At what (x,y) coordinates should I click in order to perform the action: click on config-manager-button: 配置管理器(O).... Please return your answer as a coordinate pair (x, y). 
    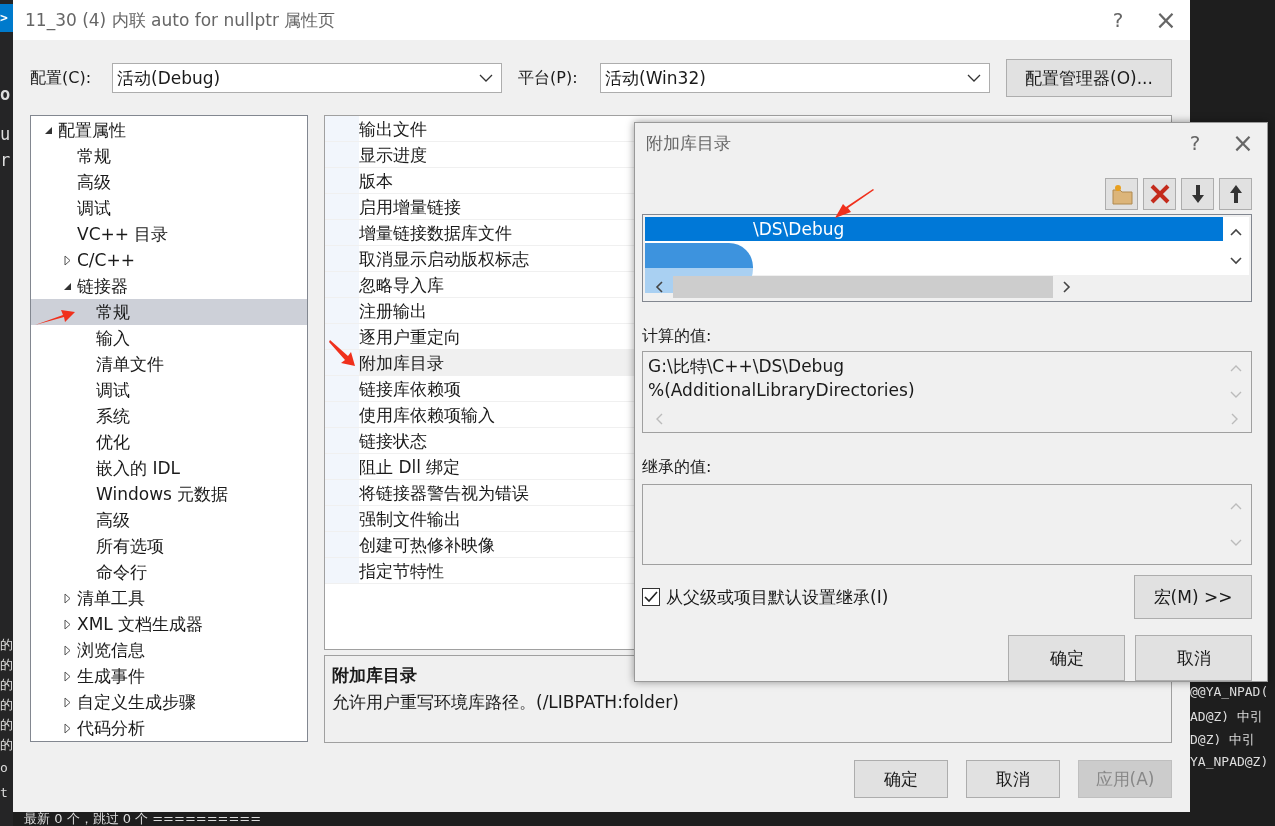
    Looking at the image, I should click on (1089, 78).